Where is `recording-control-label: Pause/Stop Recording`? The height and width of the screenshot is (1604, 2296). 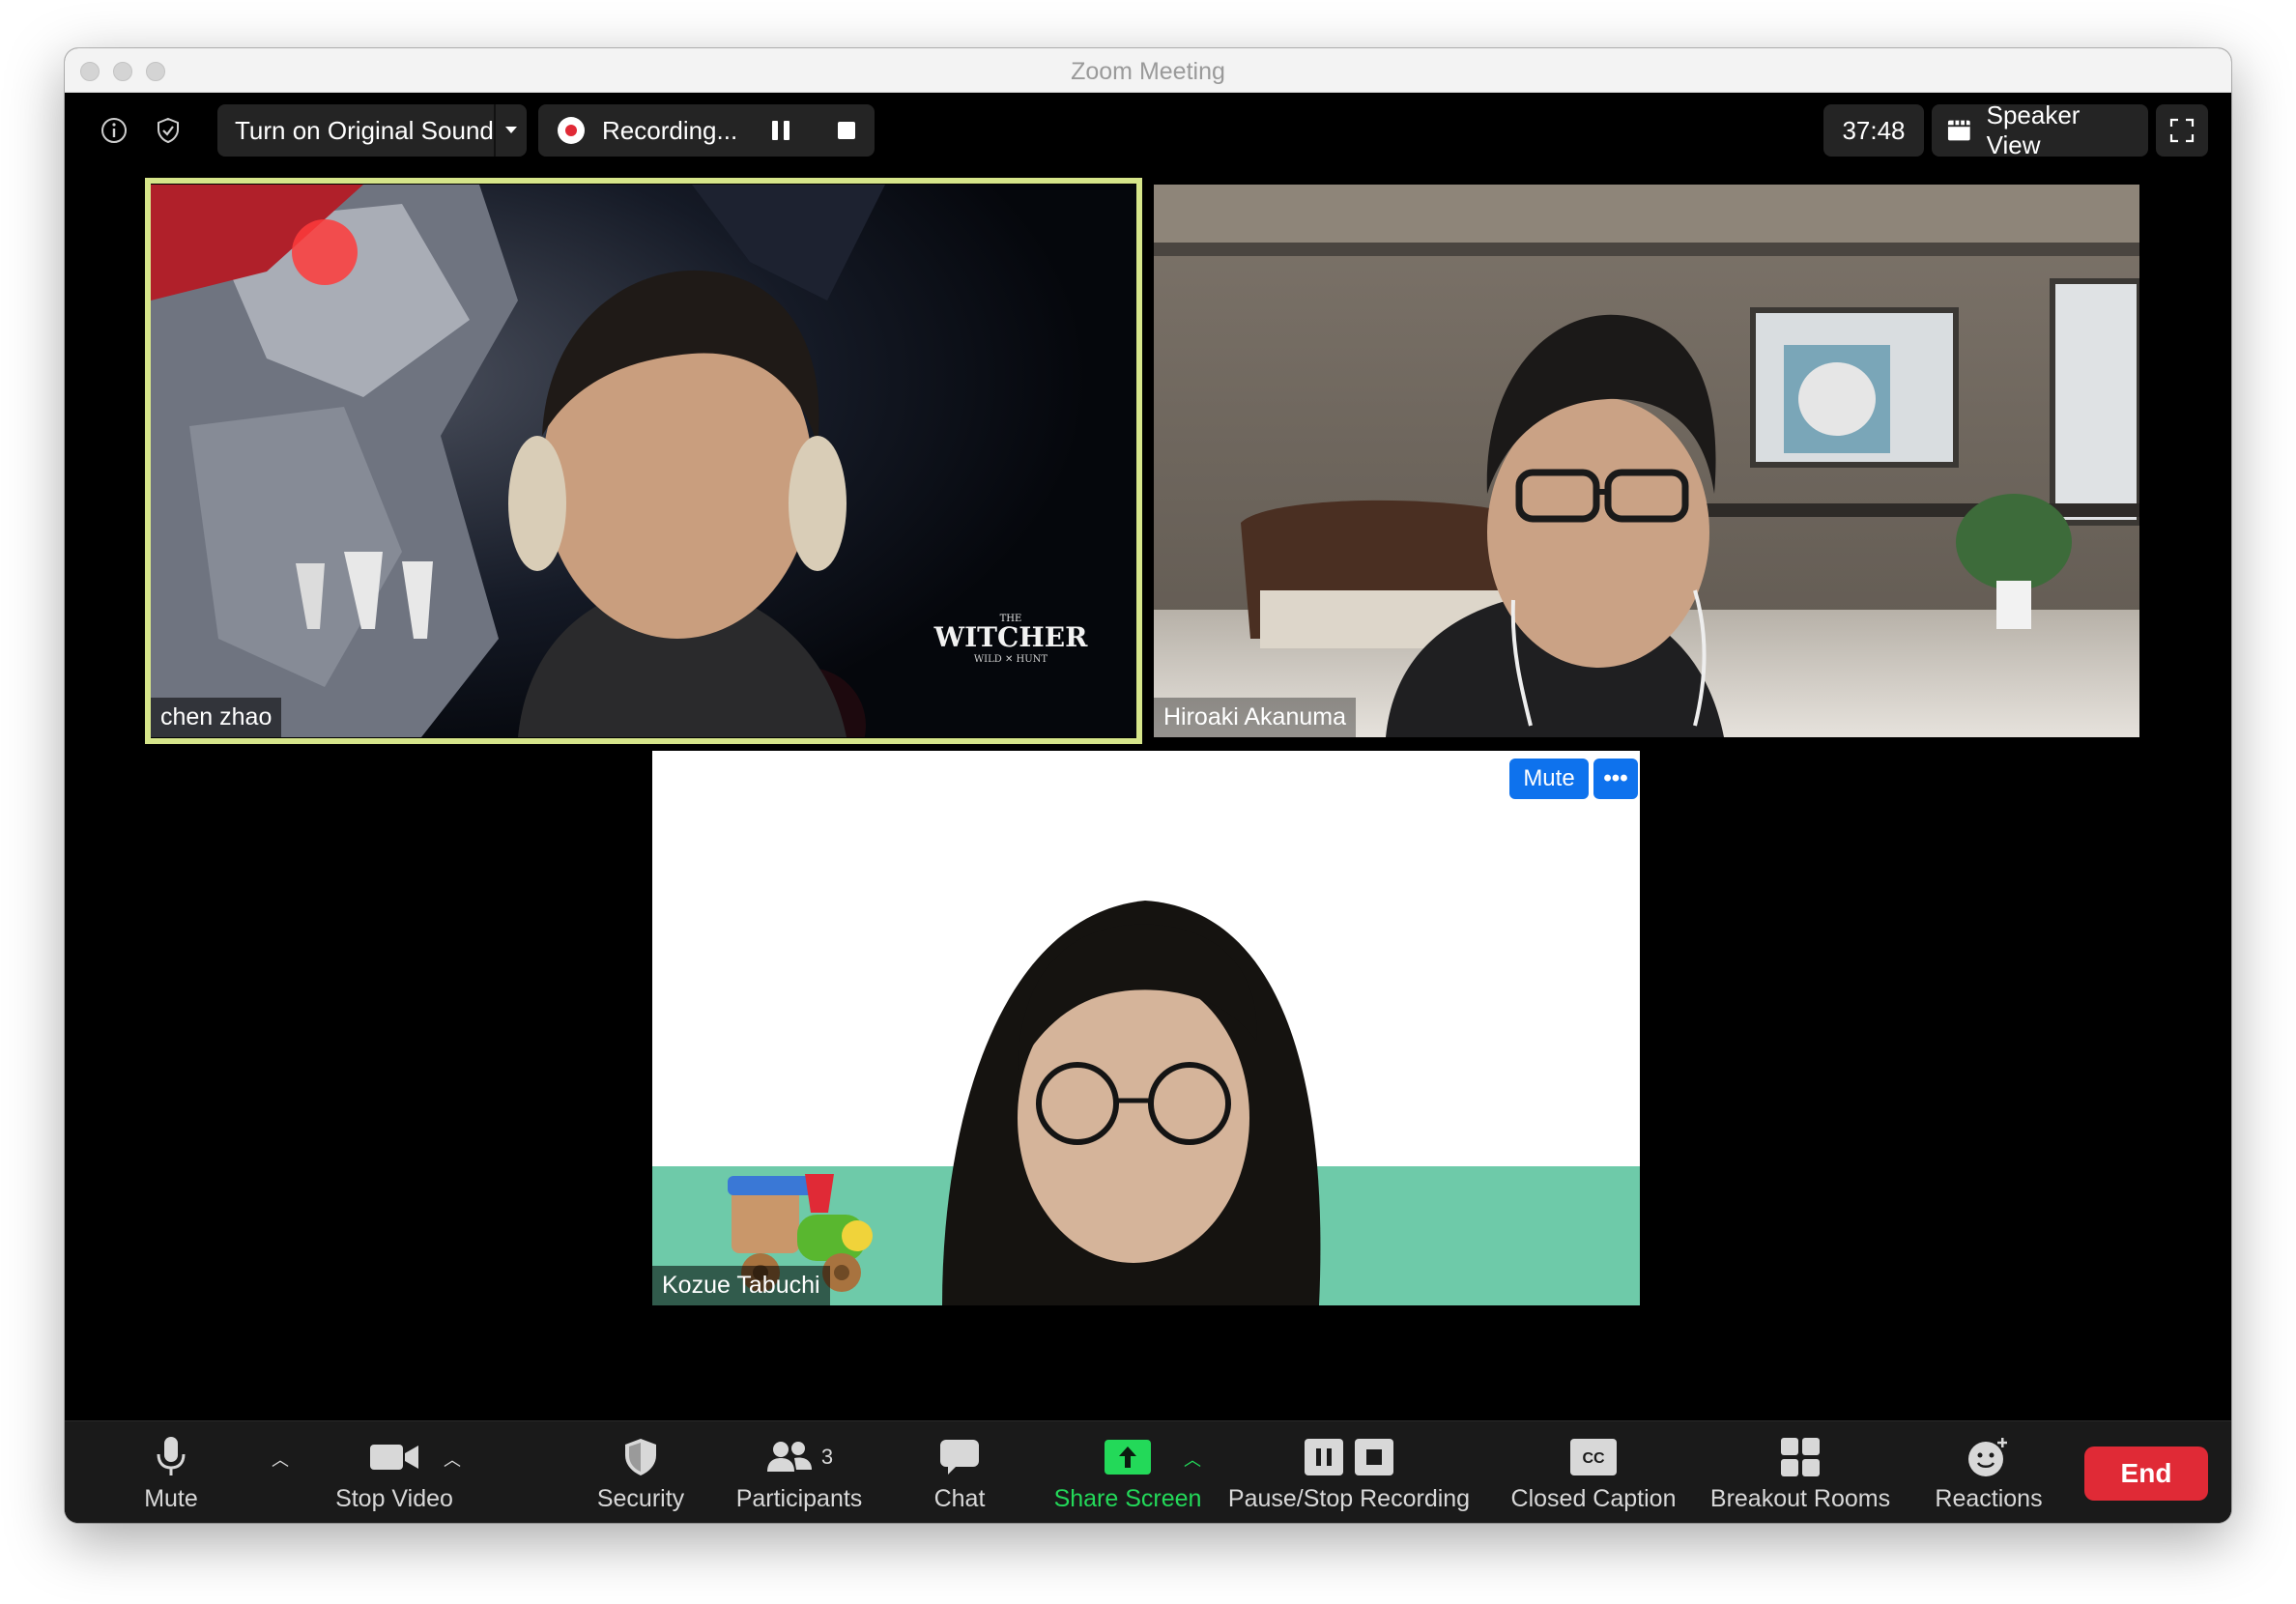
recording-control-label: Pause/Stop Recording is located at coordinates (1349, 1498).